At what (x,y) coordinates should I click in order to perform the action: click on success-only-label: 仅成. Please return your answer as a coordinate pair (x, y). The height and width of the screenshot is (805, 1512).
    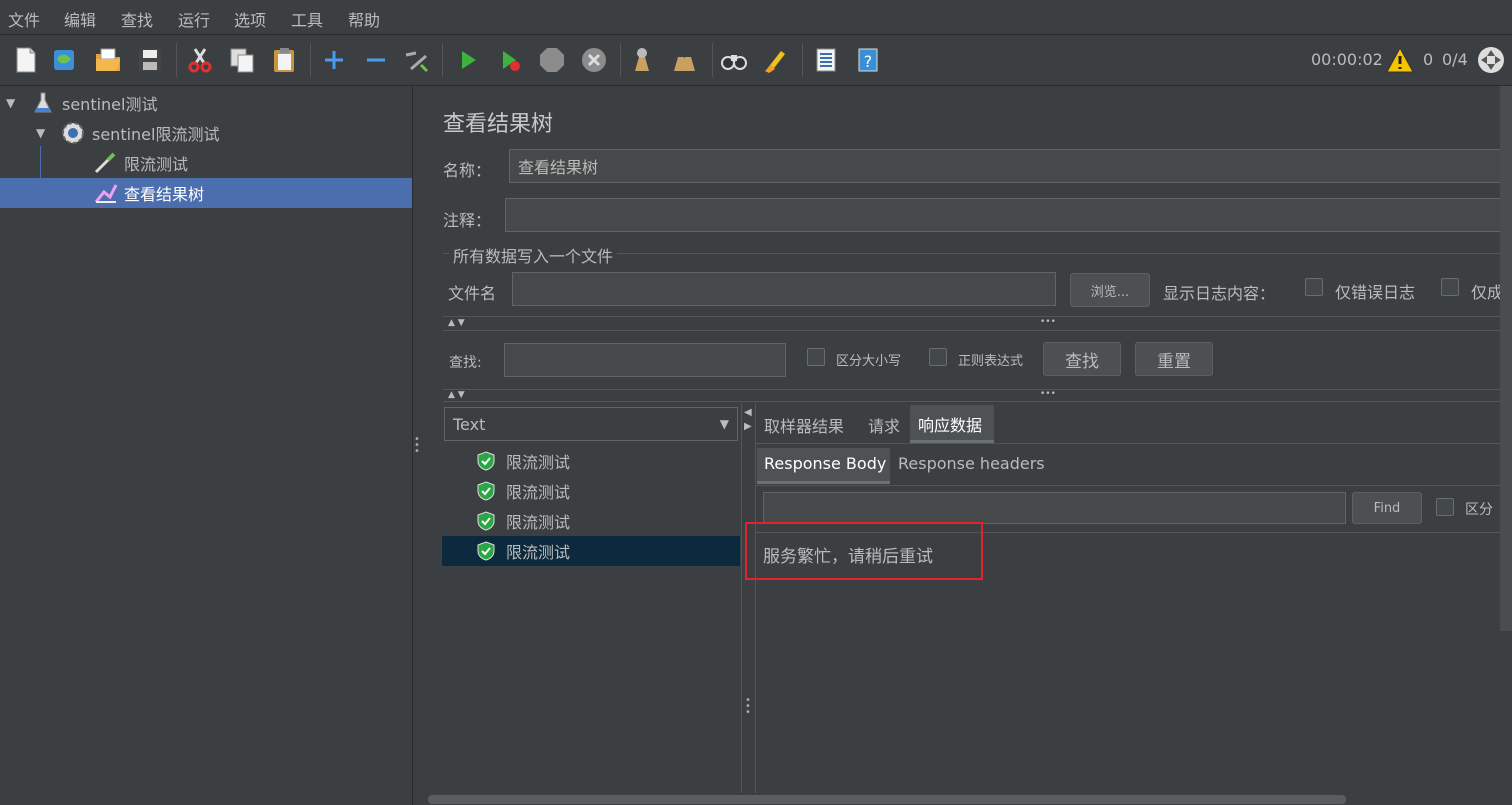
    Looking at the image, I should click on (1487, 292).